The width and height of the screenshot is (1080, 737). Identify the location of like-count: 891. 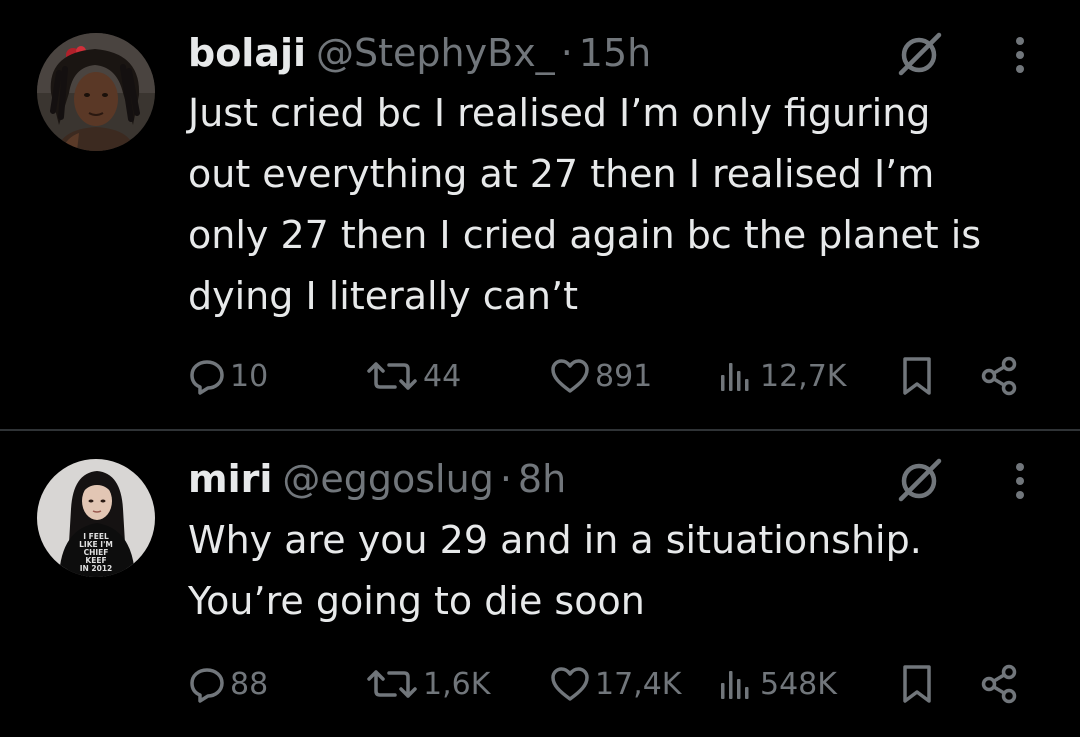
(624, 376).